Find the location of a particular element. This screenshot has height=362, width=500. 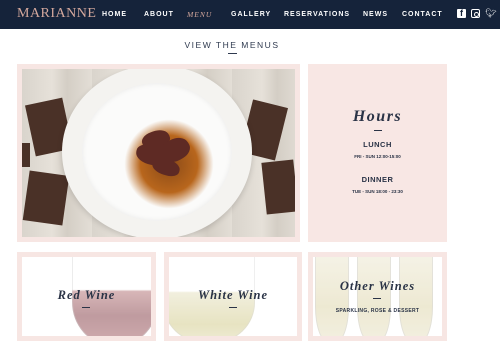

other-wines-title: Other Wines is located at coordinates (377, 286).